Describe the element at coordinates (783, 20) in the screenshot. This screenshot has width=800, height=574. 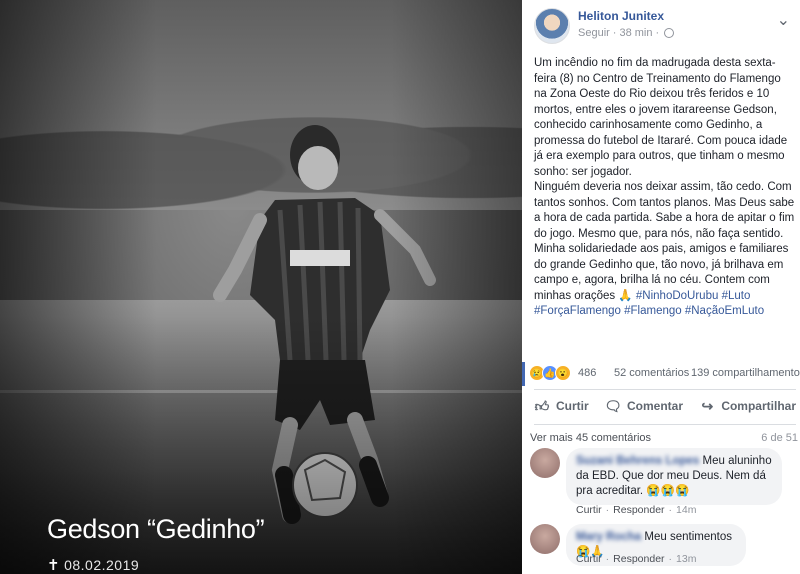
I see `options-chevron-icon: ⌄` at that location.